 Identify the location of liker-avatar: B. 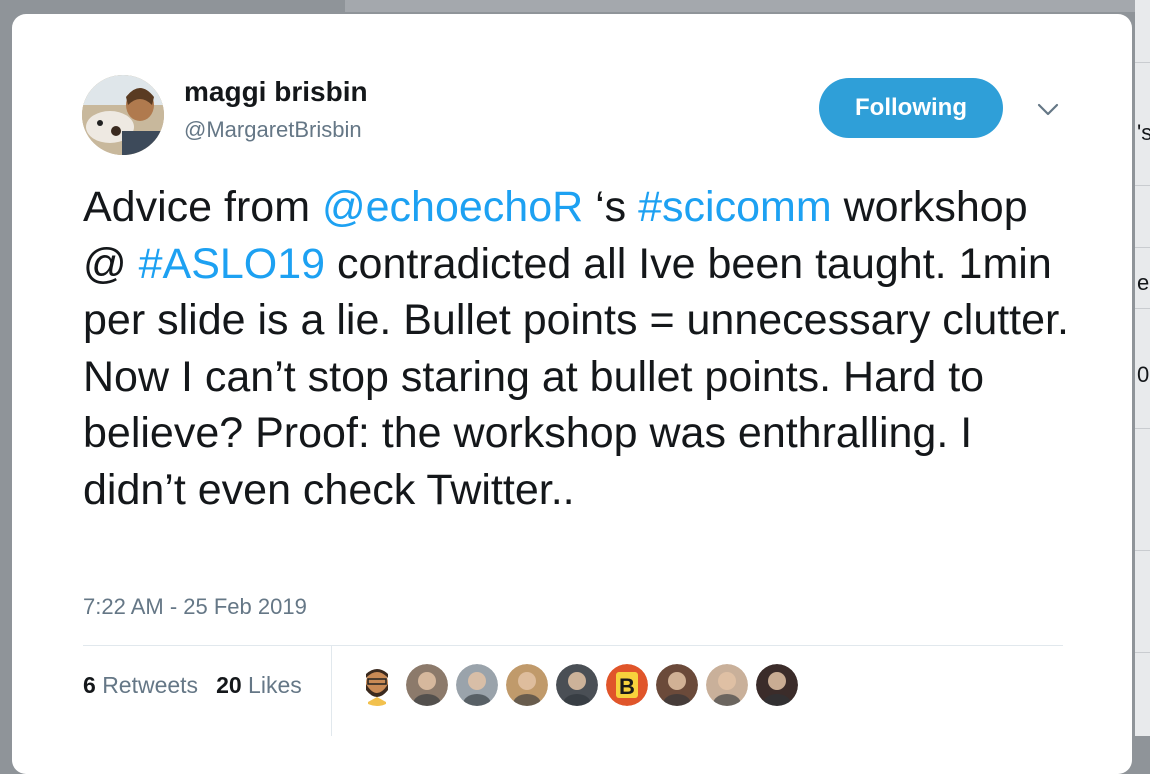
(627, 685).